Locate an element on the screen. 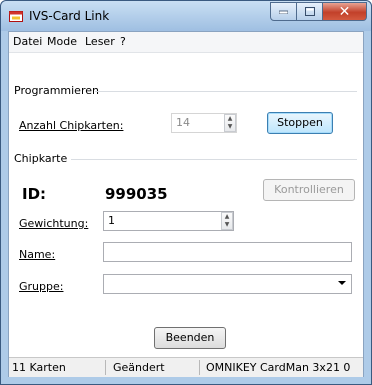 The image size is (372, 385). window-title: IVS-Card Link is located at coordinates (69, 16).